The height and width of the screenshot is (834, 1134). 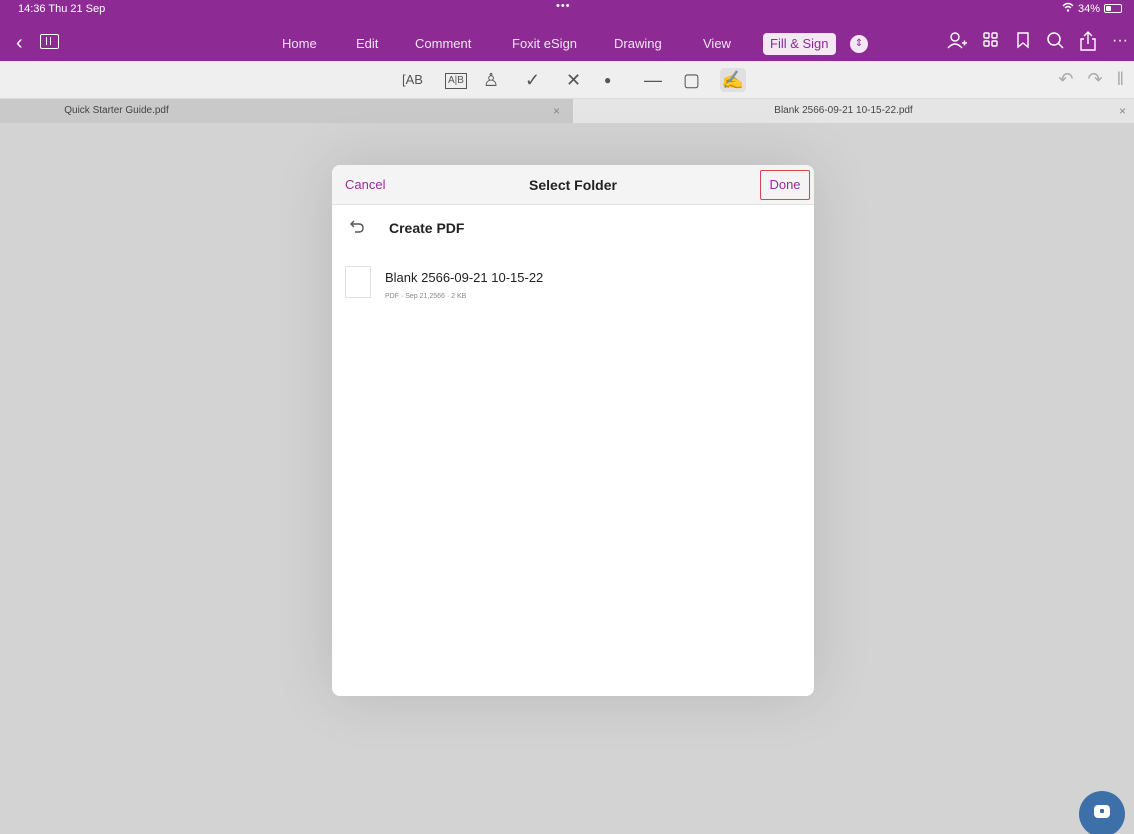 What do you see at coordinates (427, 228) in the screenshot?
I see `current-folder-name: Create PDF` at bounding box center [427, 228].